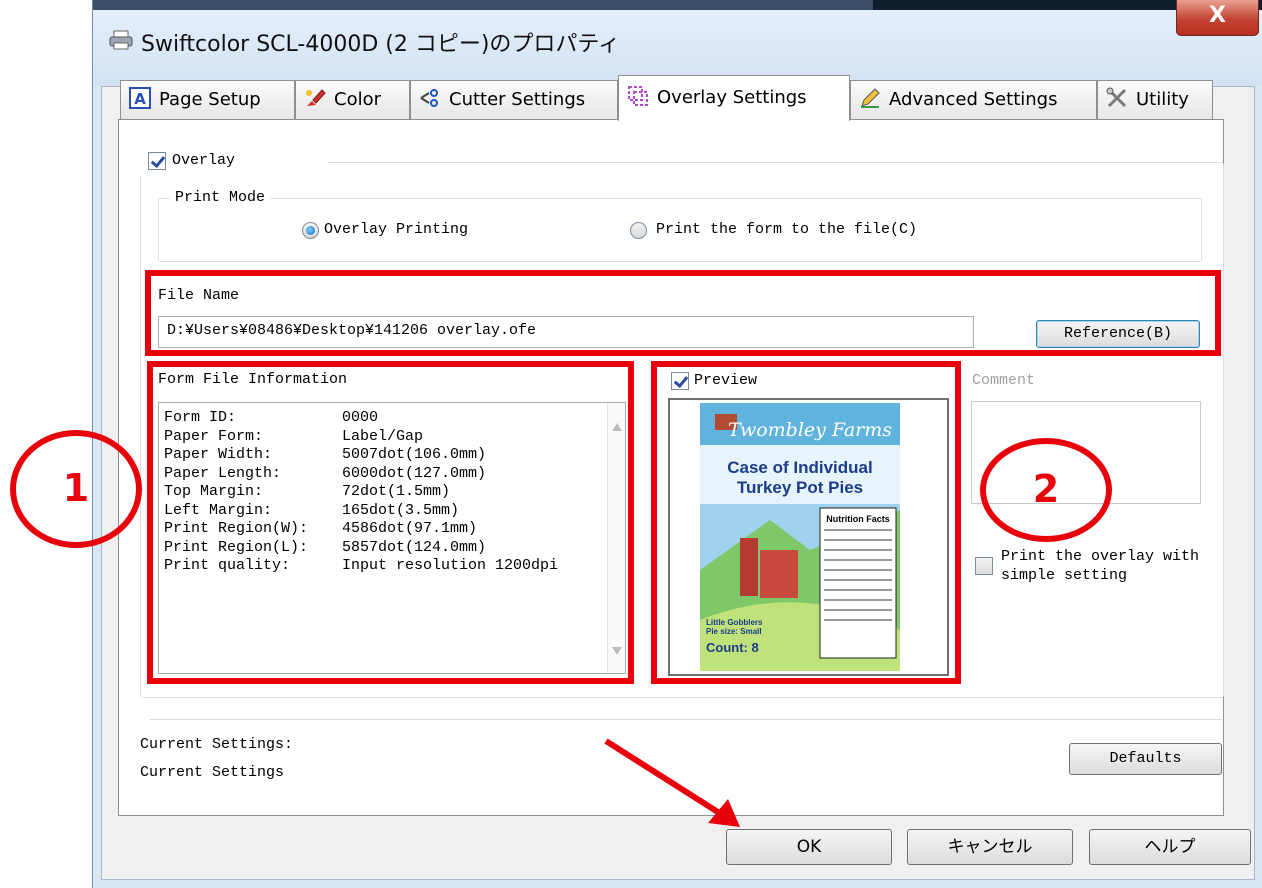  I want to click on annotation-arrow-icon, so click(672, 782).